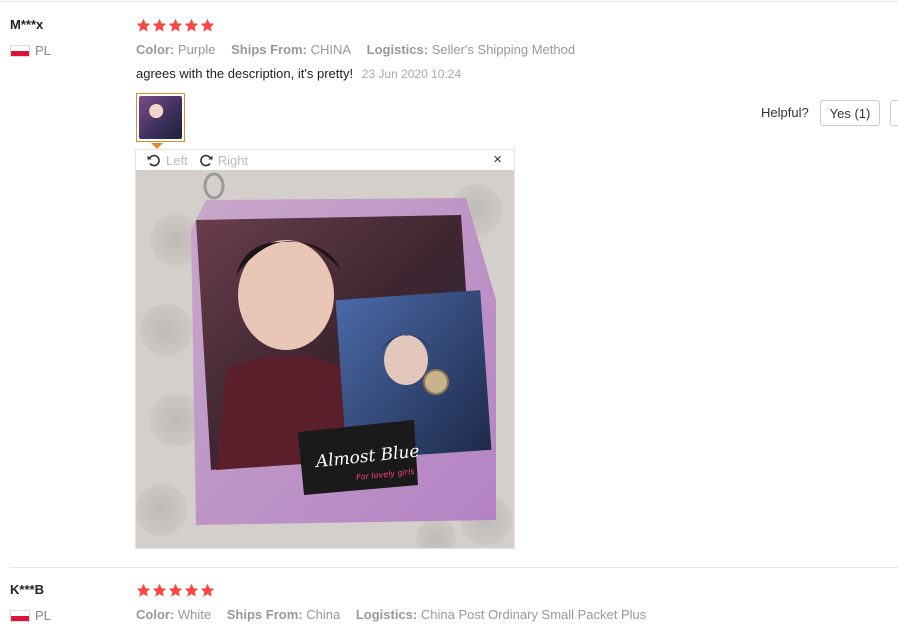 This screenshot has width=898, height=633. I want to click on logistics-value: Seller's Shipping Method, so click(503, 49).